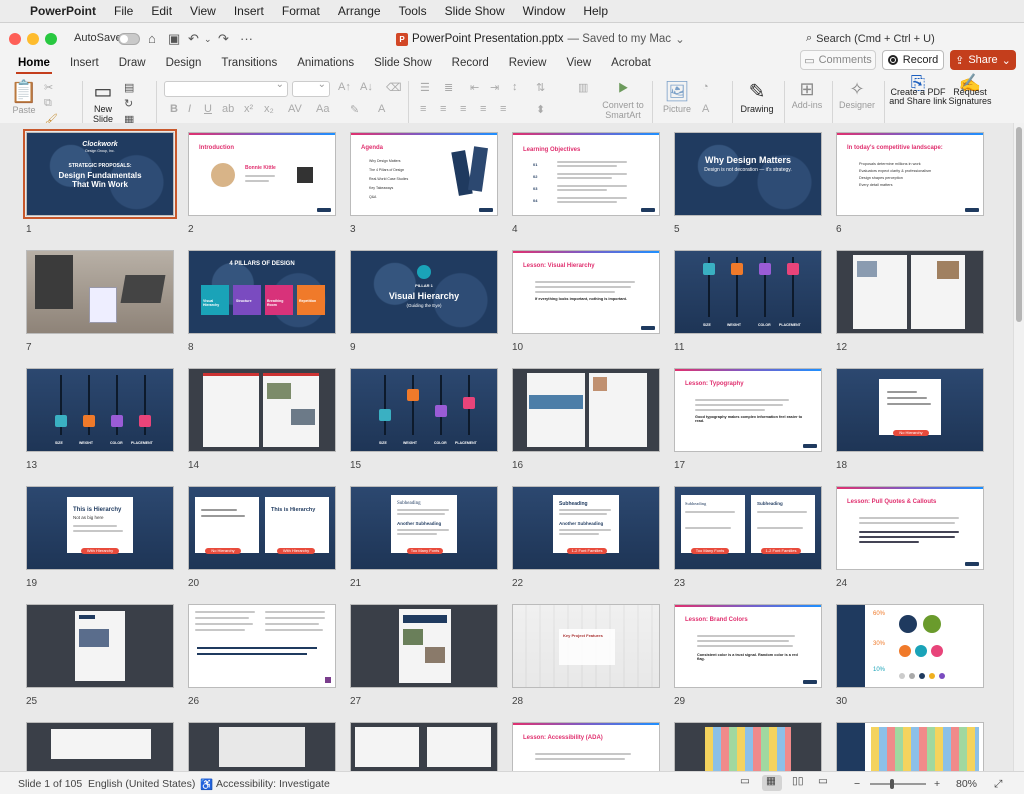 This screenshot has height=794, width=1024. Describe the element at coordinates (100, 410) in the screenshot. I see `slide-thumbnail-13: SIZE WEIGHT COLOR PLACEMENT` at that location.